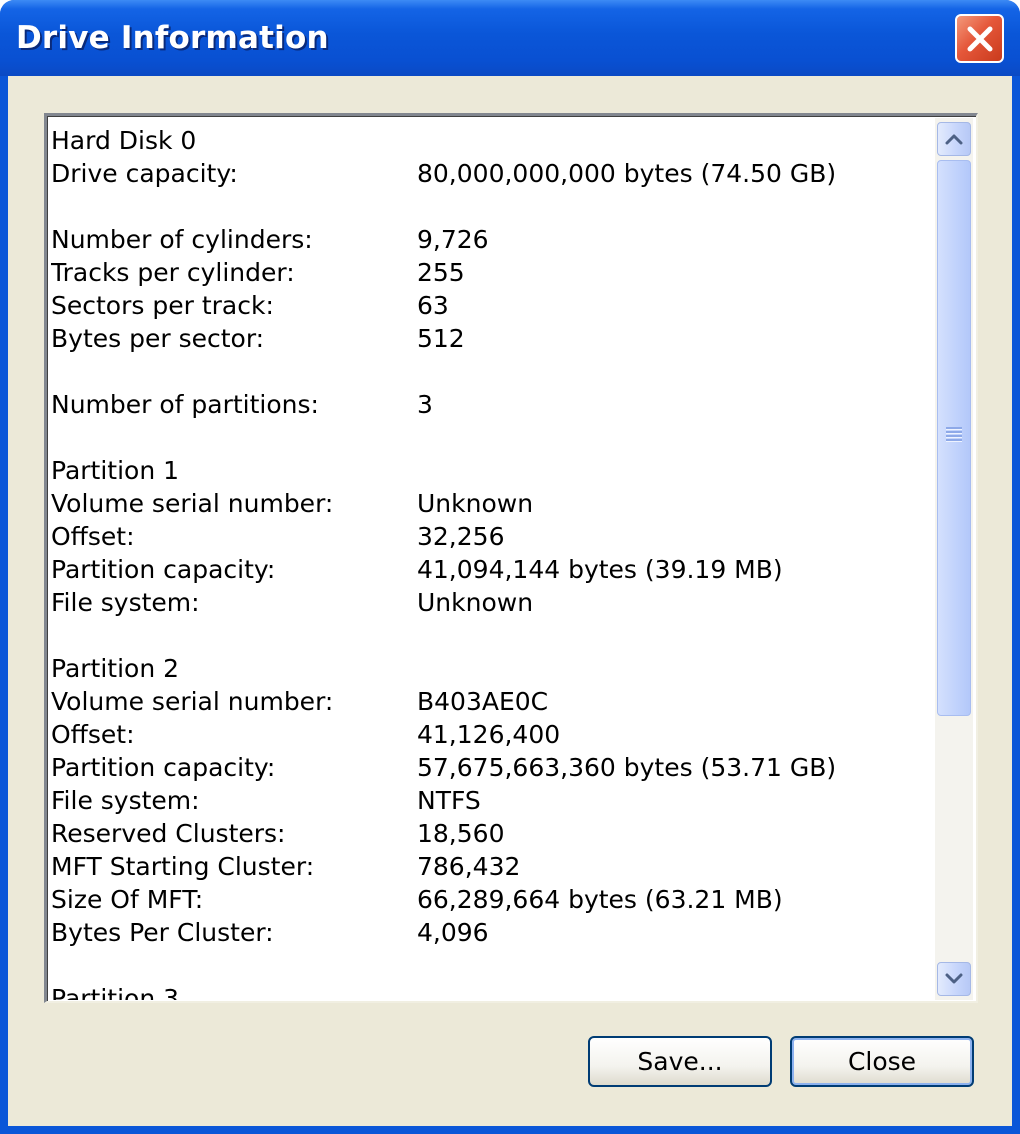 The height and width of the screenshot is (1134, 1020). I want to click on info-label: Number of cylinders:, so click(182, 239).